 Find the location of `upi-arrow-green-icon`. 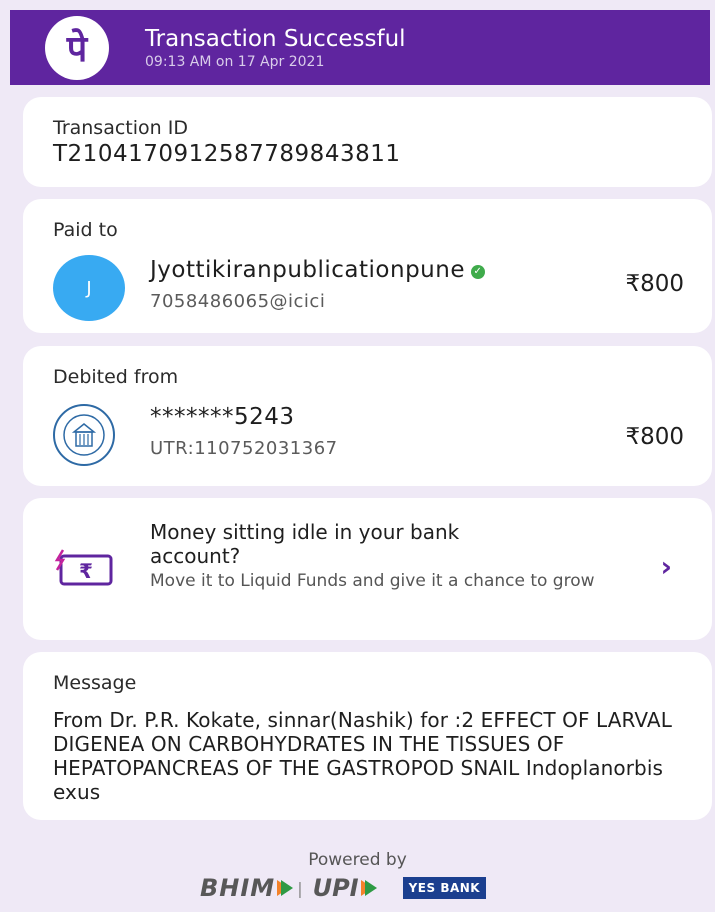

upi-arrow-green-icon is located at coordinates (370, 888).